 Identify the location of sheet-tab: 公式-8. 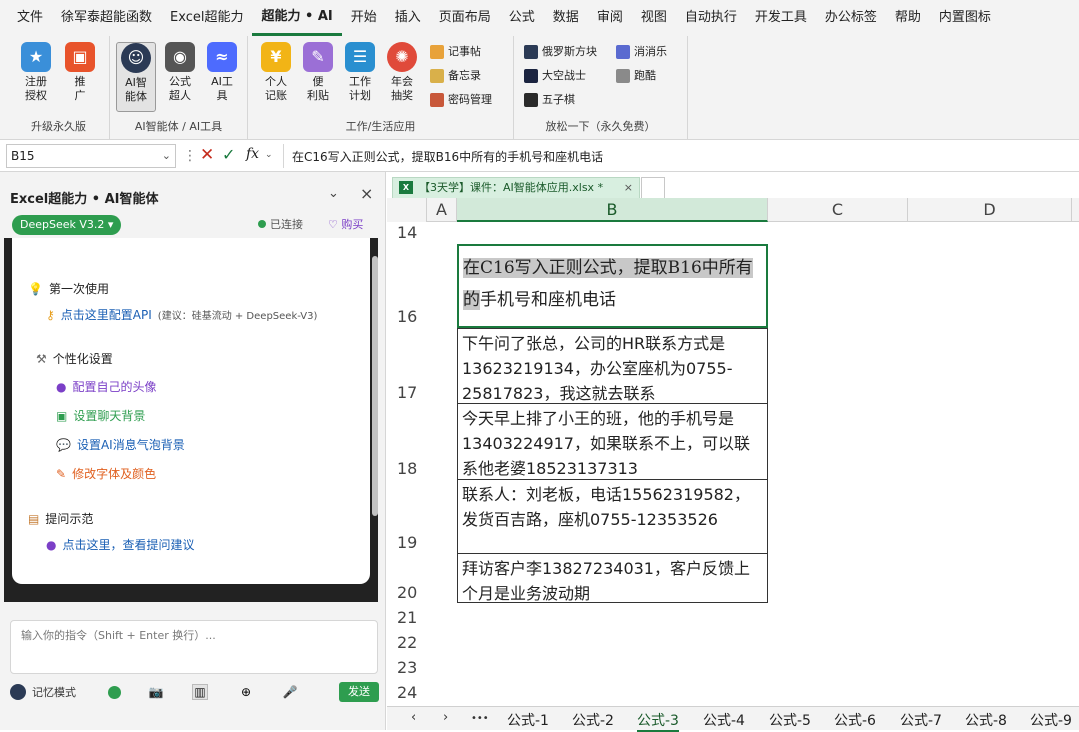
(986, 720).